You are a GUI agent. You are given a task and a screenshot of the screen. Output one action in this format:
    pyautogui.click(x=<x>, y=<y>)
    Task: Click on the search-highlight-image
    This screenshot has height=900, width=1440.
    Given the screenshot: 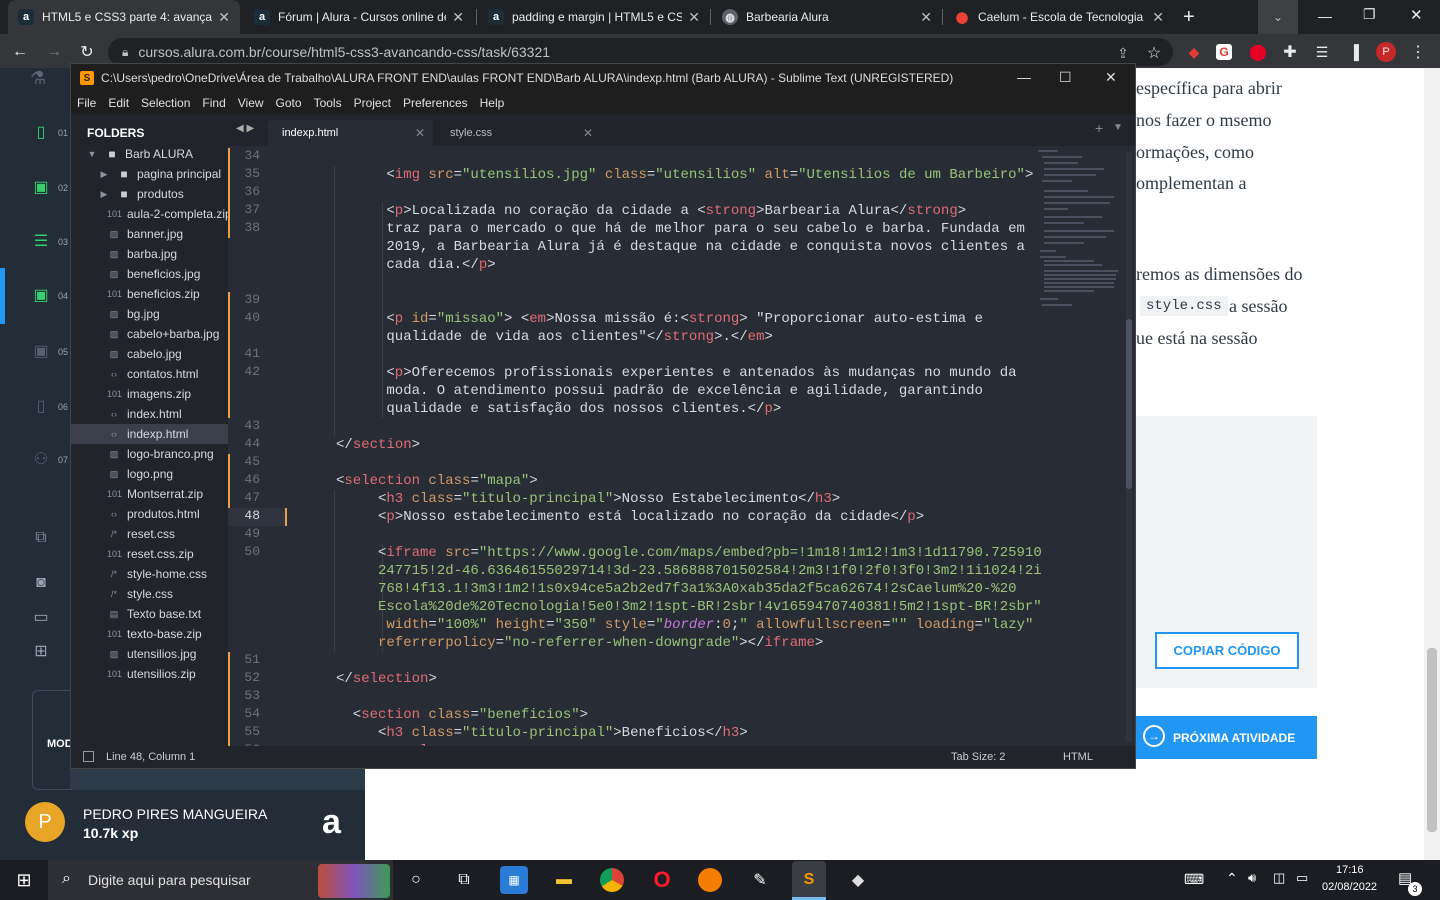 What is the action you would take?
    pyautogui.click(x=354, y=881)
    